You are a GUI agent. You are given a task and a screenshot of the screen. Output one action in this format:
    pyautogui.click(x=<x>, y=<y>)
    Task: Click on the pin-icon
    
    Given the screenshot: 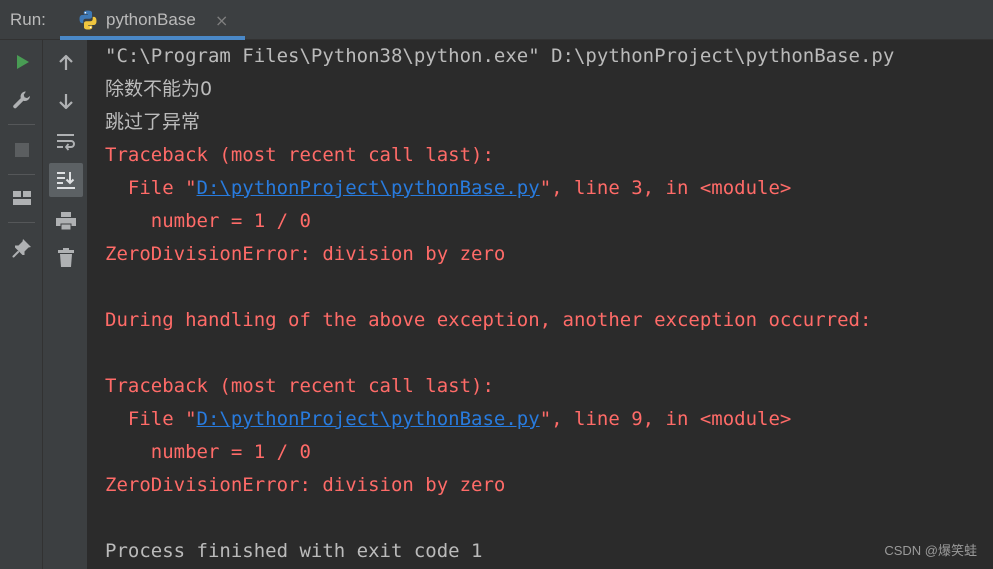 What is the action you would take?
    pyautogui.click(x=22, y=248)
    